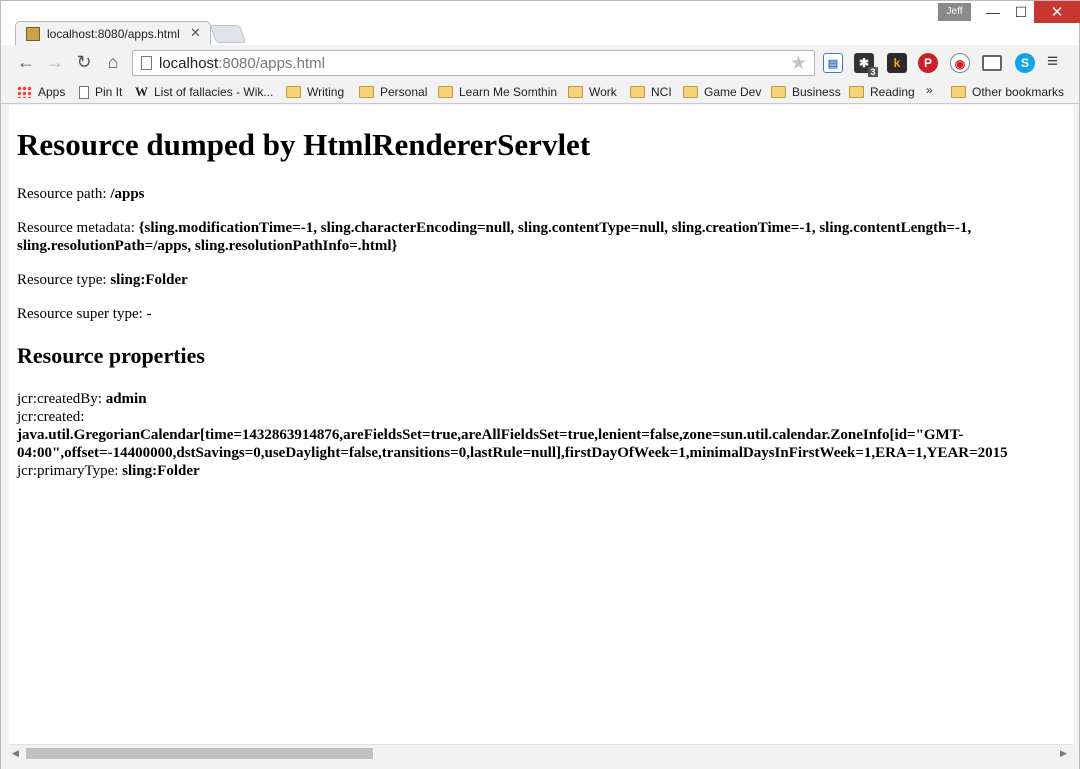  Describe the element at coordinates (1025, 63) in the screenshot. I see `skype-icon: S` at that location.